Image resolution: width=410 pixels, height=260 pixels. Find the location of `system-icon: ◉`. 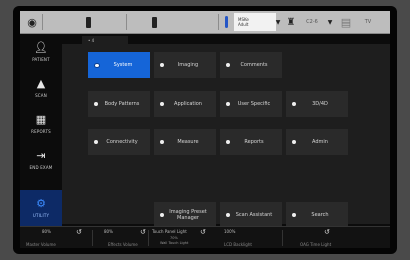

system-icon: ◉ is located at coordinates (32, 22).